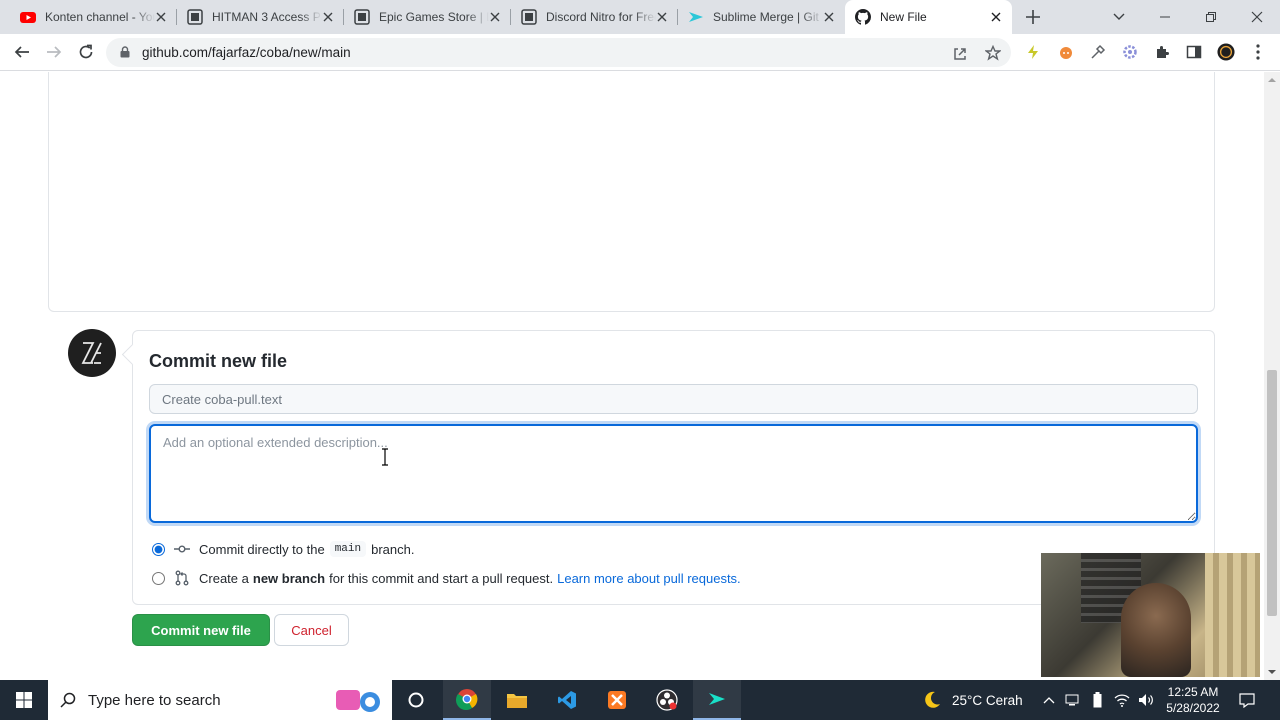 This screenshot has height=720, width=1280. I want to click on tab-youtube: Konten channel - YouTube, so click(93, 17).